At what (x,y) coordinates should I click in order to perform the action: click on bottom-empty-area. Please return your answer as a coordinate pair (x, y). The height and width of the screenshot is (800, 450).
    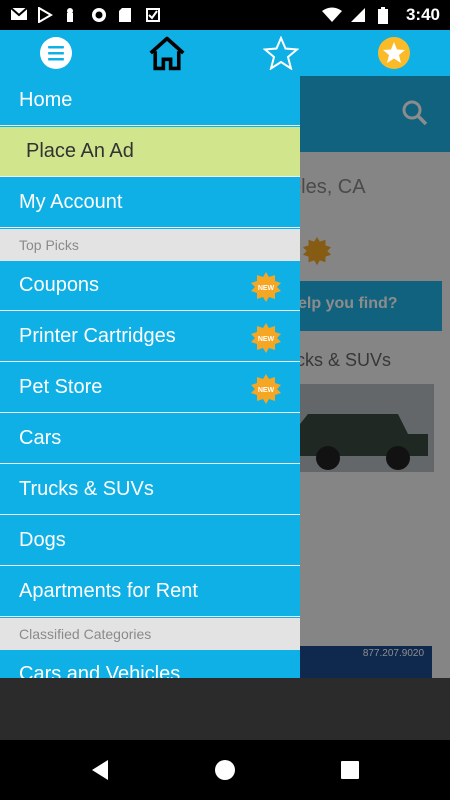
    Looking at the image, I should click on (225, 709).